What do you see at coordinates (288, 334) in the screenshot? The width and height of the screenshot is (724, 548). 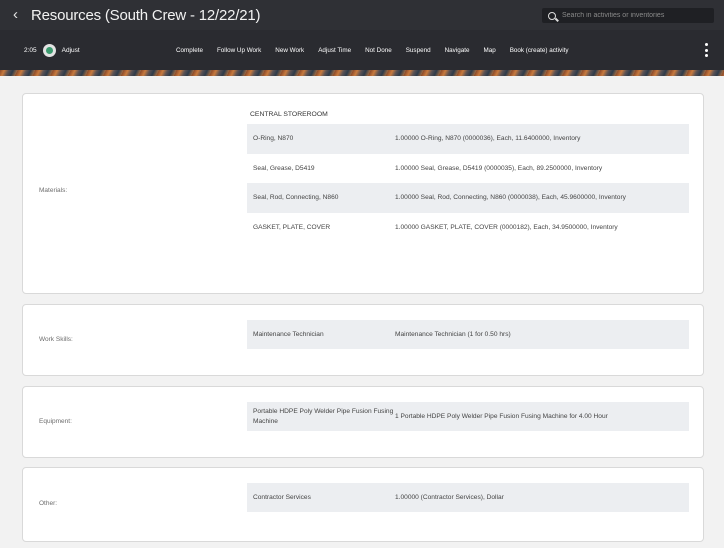 I see `skill-name: Maintenance Technician` at bounding box center [288, 334].